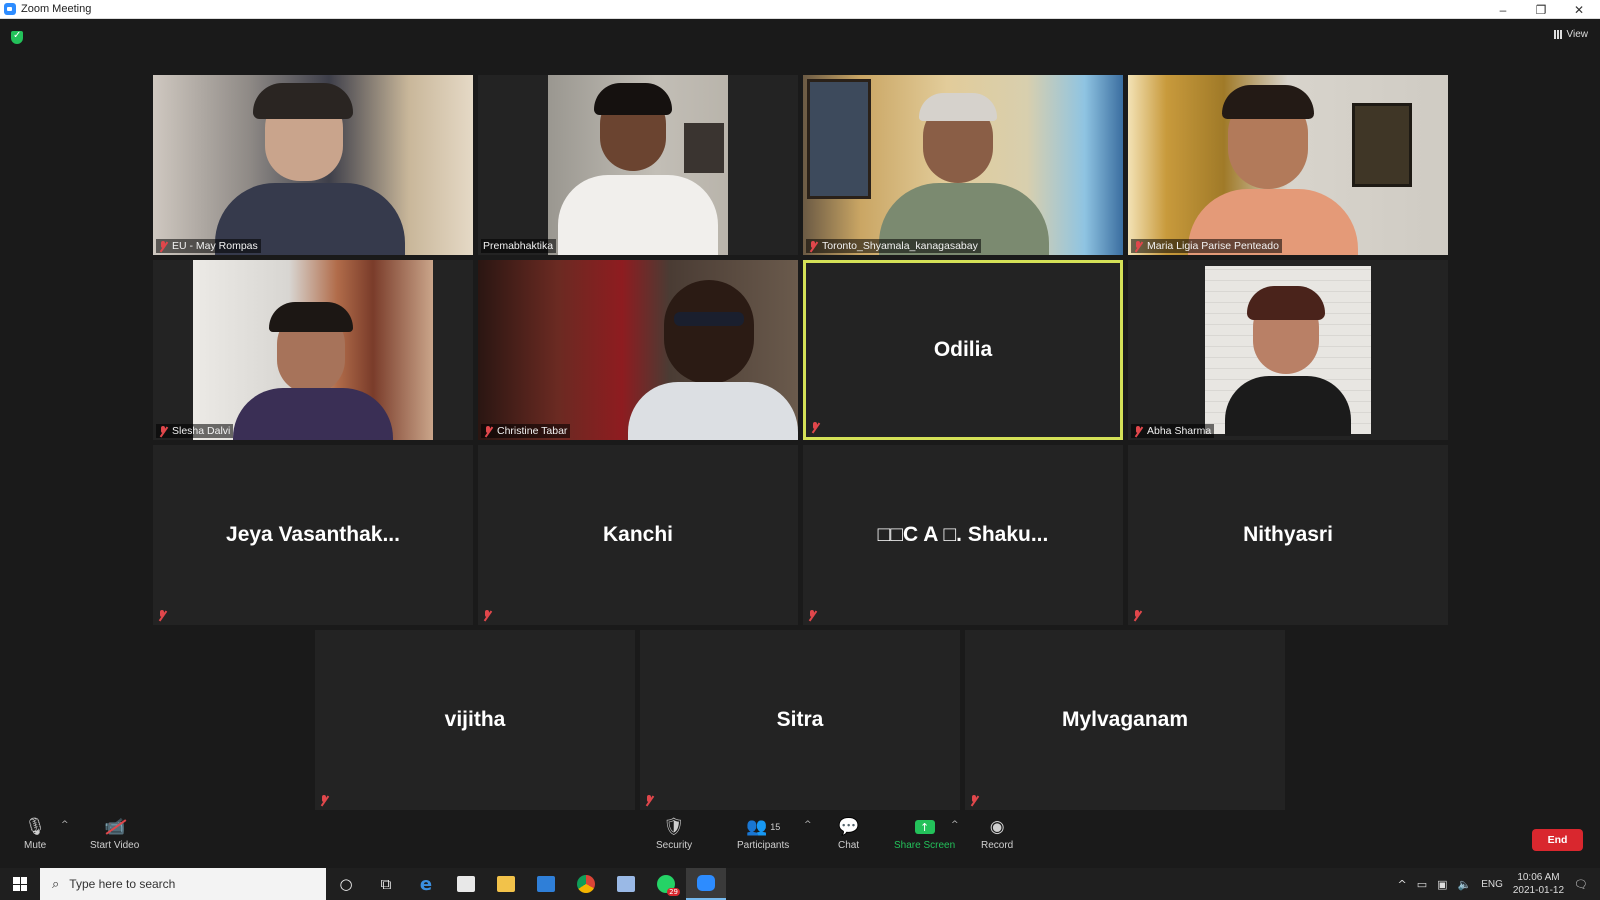  Describe the element at coordinates (638, 535) in the screenshot. I see `participant-tile: Kanchi` at that location.